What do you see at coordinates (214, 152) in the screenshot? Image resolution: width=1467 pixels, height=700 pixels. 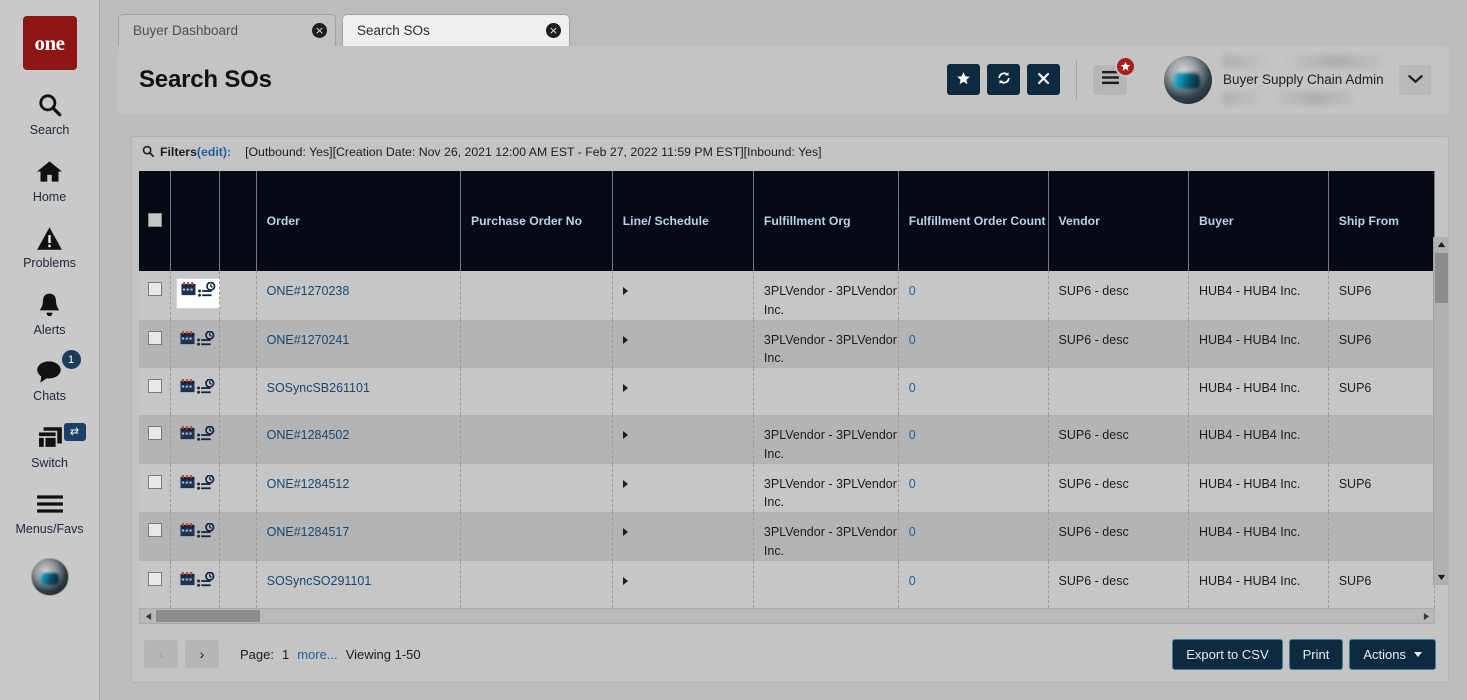 I see `filters-edit-link: (edit):` at bounding box center [214, 152].